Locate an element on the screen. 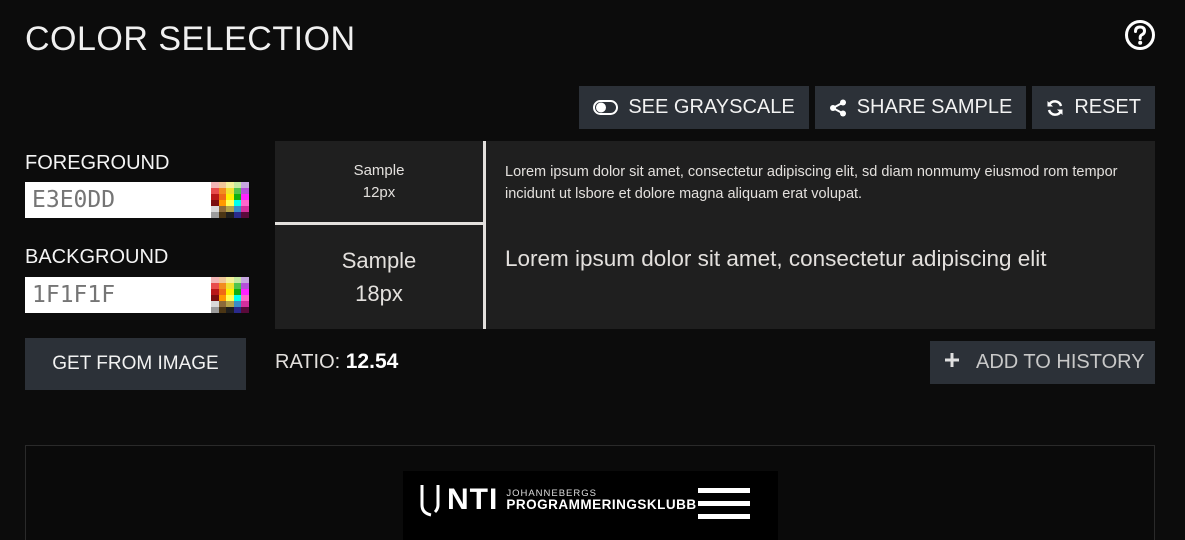 This screenshot has width=1185, height=540. sample-18px-label-line1: Sample is located at coordinates (379, 260).